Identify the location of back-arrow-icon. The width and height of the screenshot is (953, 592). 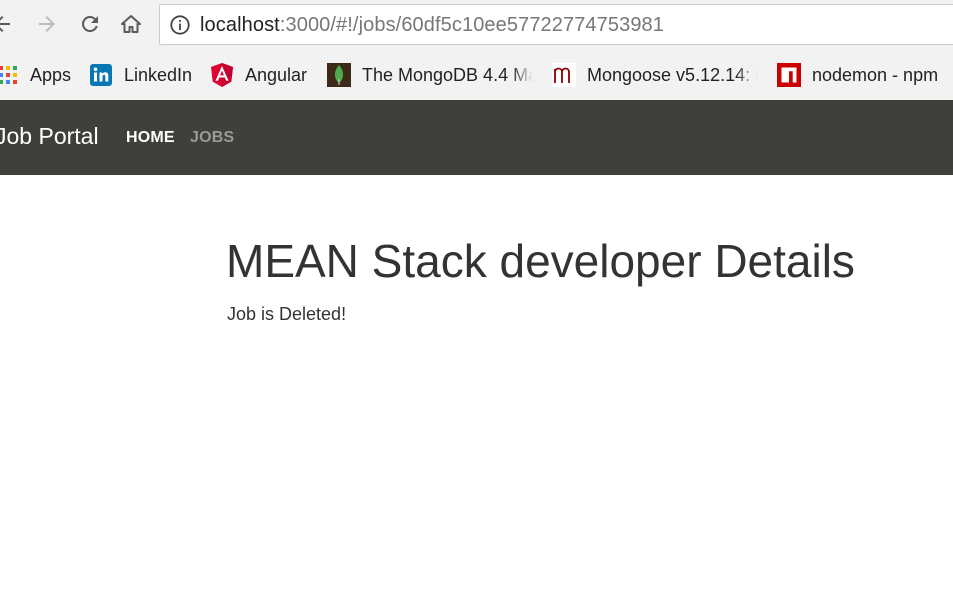
(5, 24).